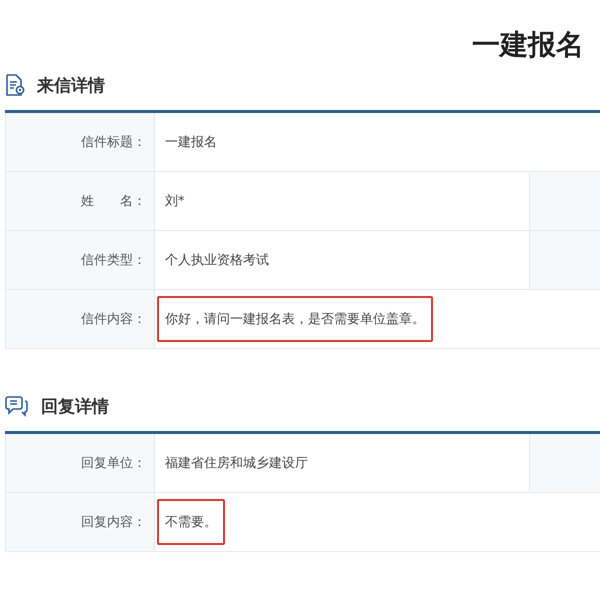 This screenshot has width=600, height=600. Describe the element at coordinates (295, 319) in the screenshot. I see `field-value: 你好，请问一建报名表，是否需要单位盖章。` at that location.